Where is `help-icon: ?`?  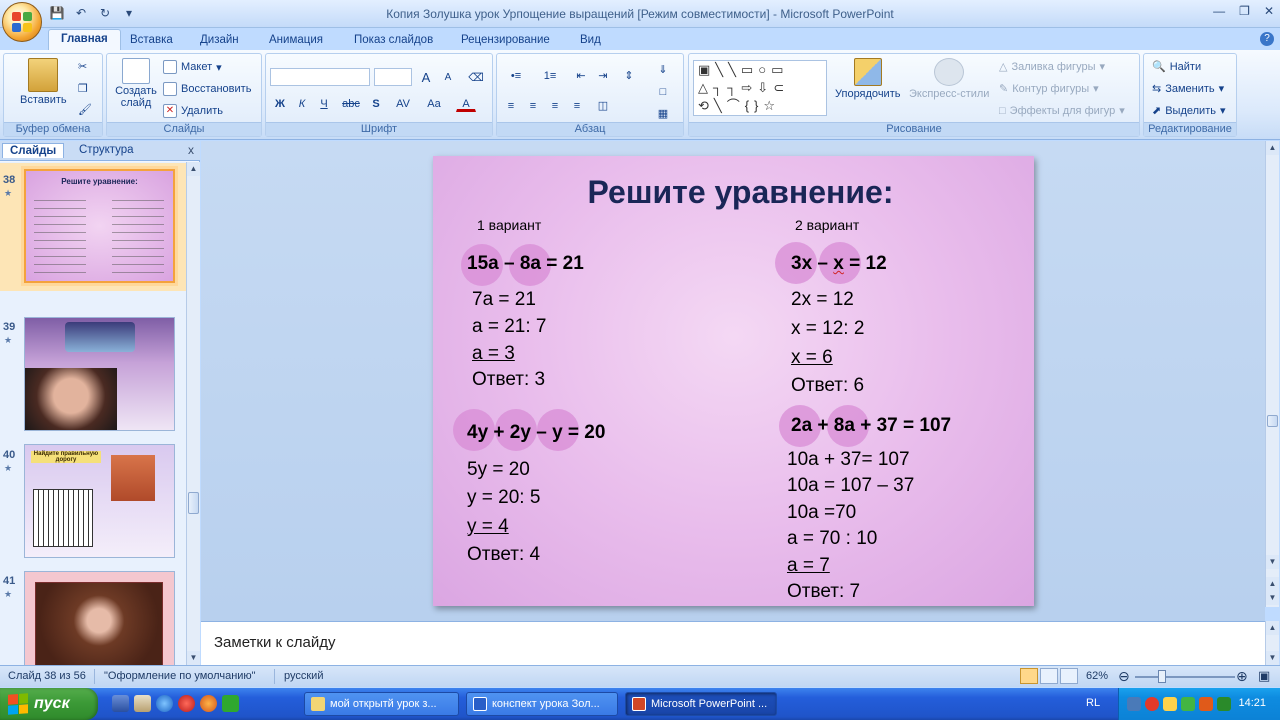
help-icon: ? is located at coordinates (1267, 39).